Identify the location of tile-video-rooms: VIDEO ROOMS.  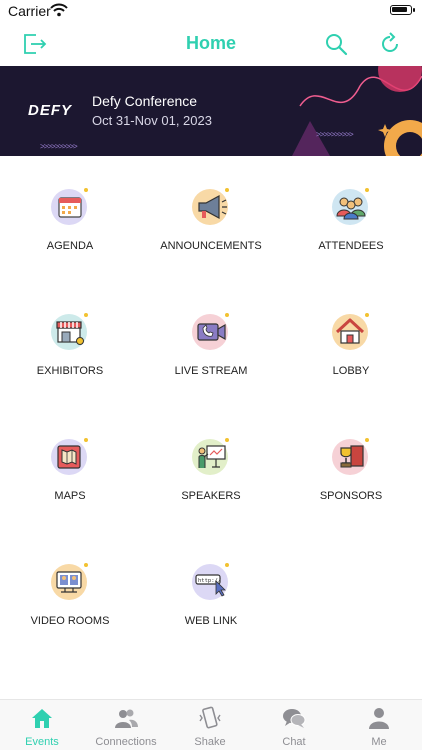
(70, 593).